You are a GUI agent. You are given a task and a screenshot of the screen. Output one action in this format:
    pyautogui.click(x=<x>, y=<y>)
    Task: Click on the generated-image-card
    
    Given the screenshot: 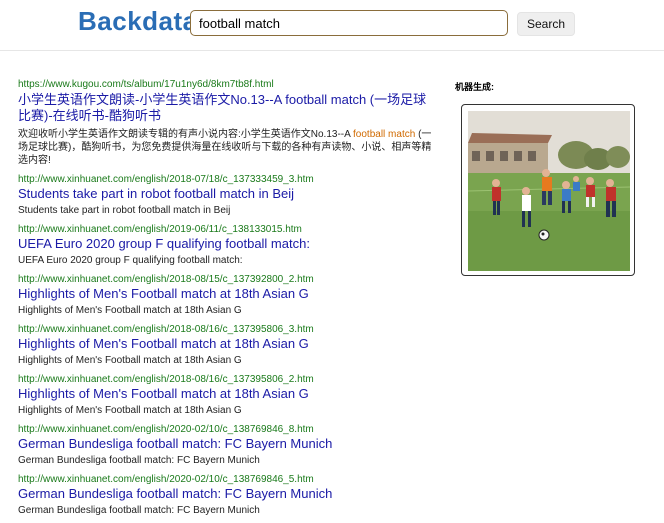 What is the action you would take?
    pyautogui.click(x=548, y=190)
    